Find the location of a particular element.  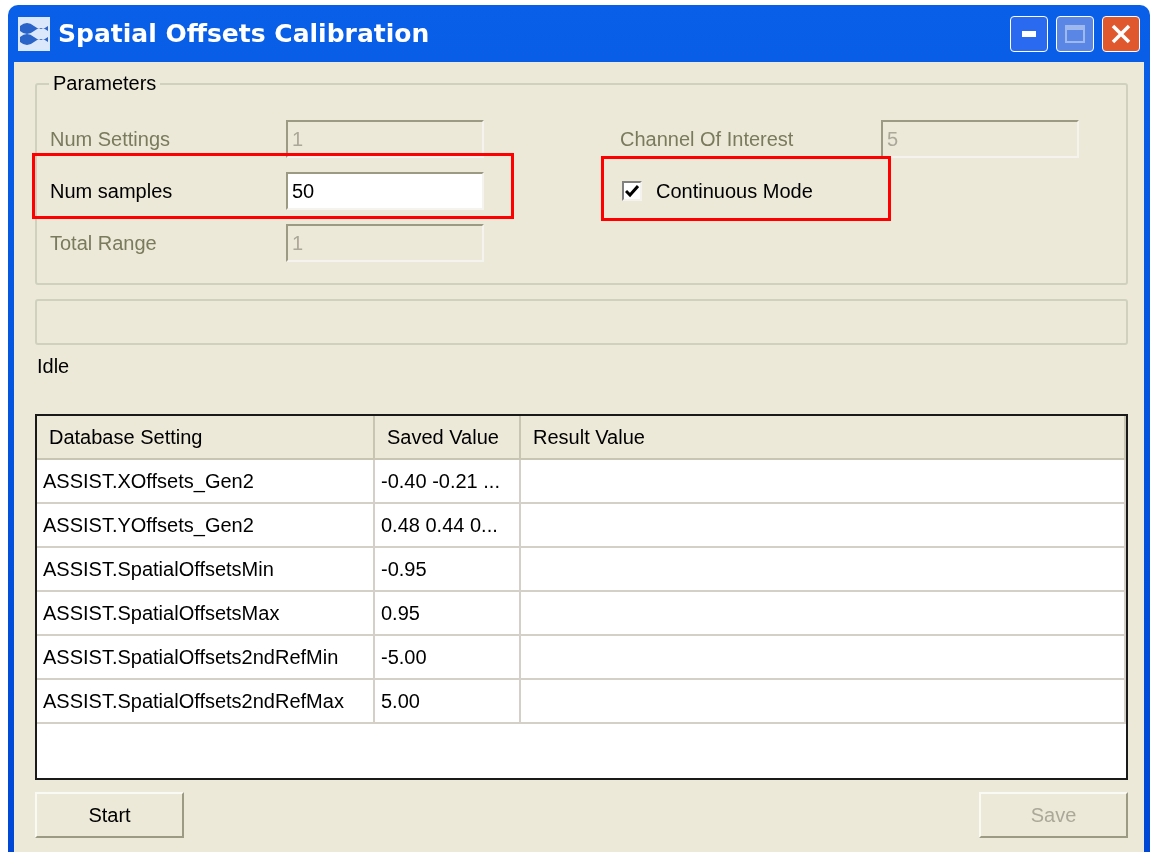

status-text: Idle is located at coordinates (54, 366).